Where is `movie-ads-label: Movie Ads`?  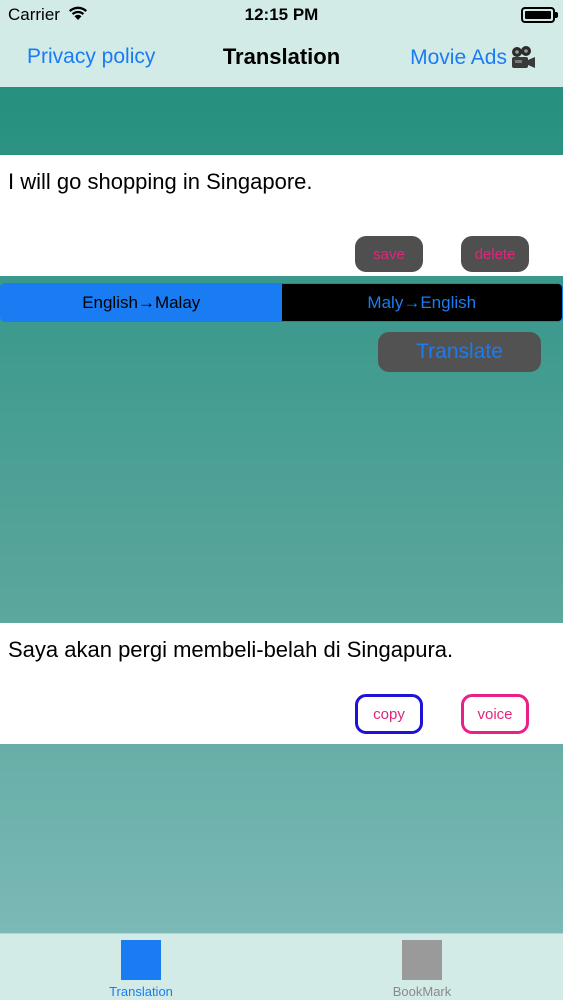 movie-ads-label: Movie Ads is located at coordinates (458, 57).